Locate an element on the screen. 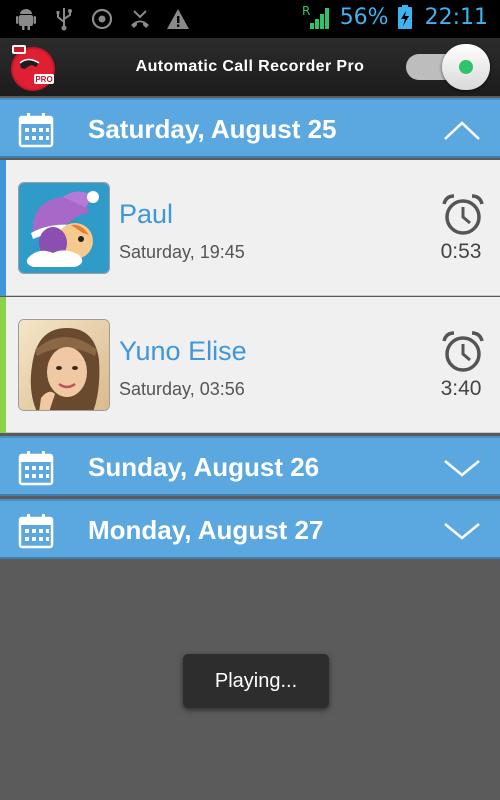 The width and height of the screenshot is (500, 800). call-duration: 3:40 is located at coordinates (461, 388).